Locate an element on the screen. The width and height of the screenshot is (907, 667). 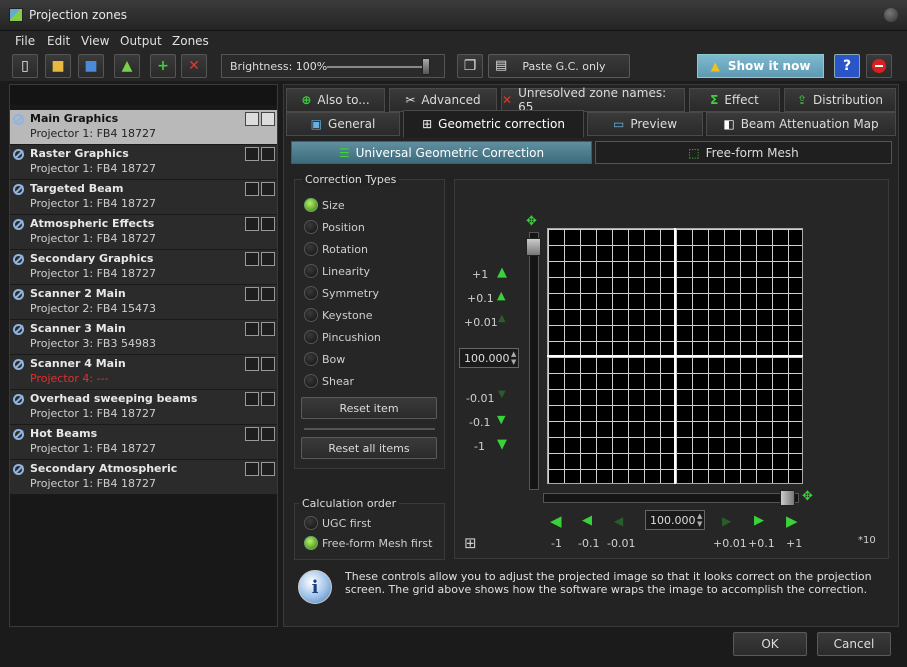
correction-type-label: Bow is located at coordinates (333, 359).